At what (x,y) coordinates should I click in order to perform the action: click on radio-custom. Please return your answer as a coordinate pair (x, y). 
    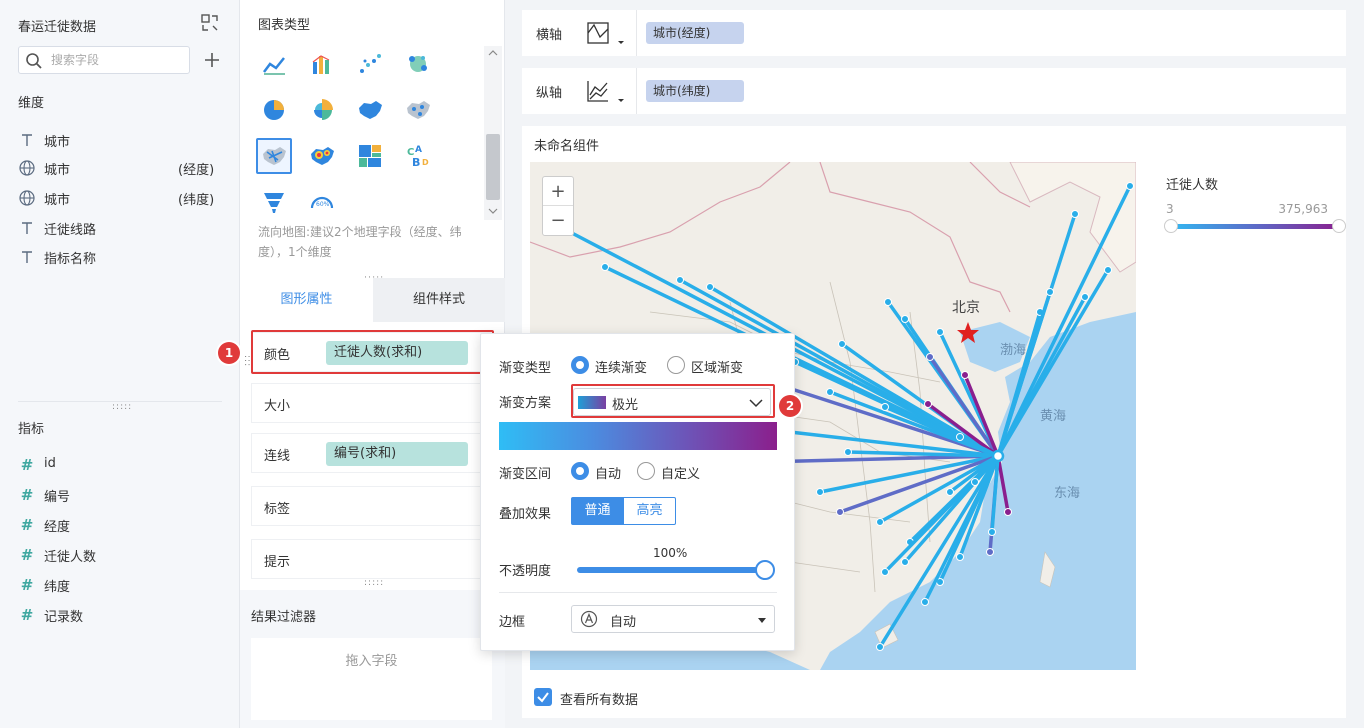
    Looking at the image, I should click on (646, 471).